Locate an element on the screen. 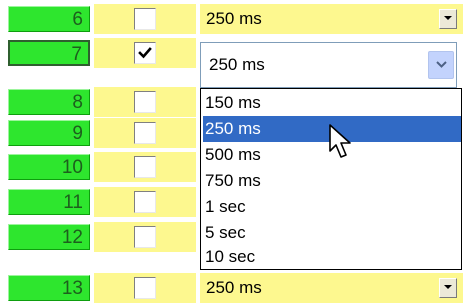  row-number-cell: 9 is located at coordinates (49, 133).